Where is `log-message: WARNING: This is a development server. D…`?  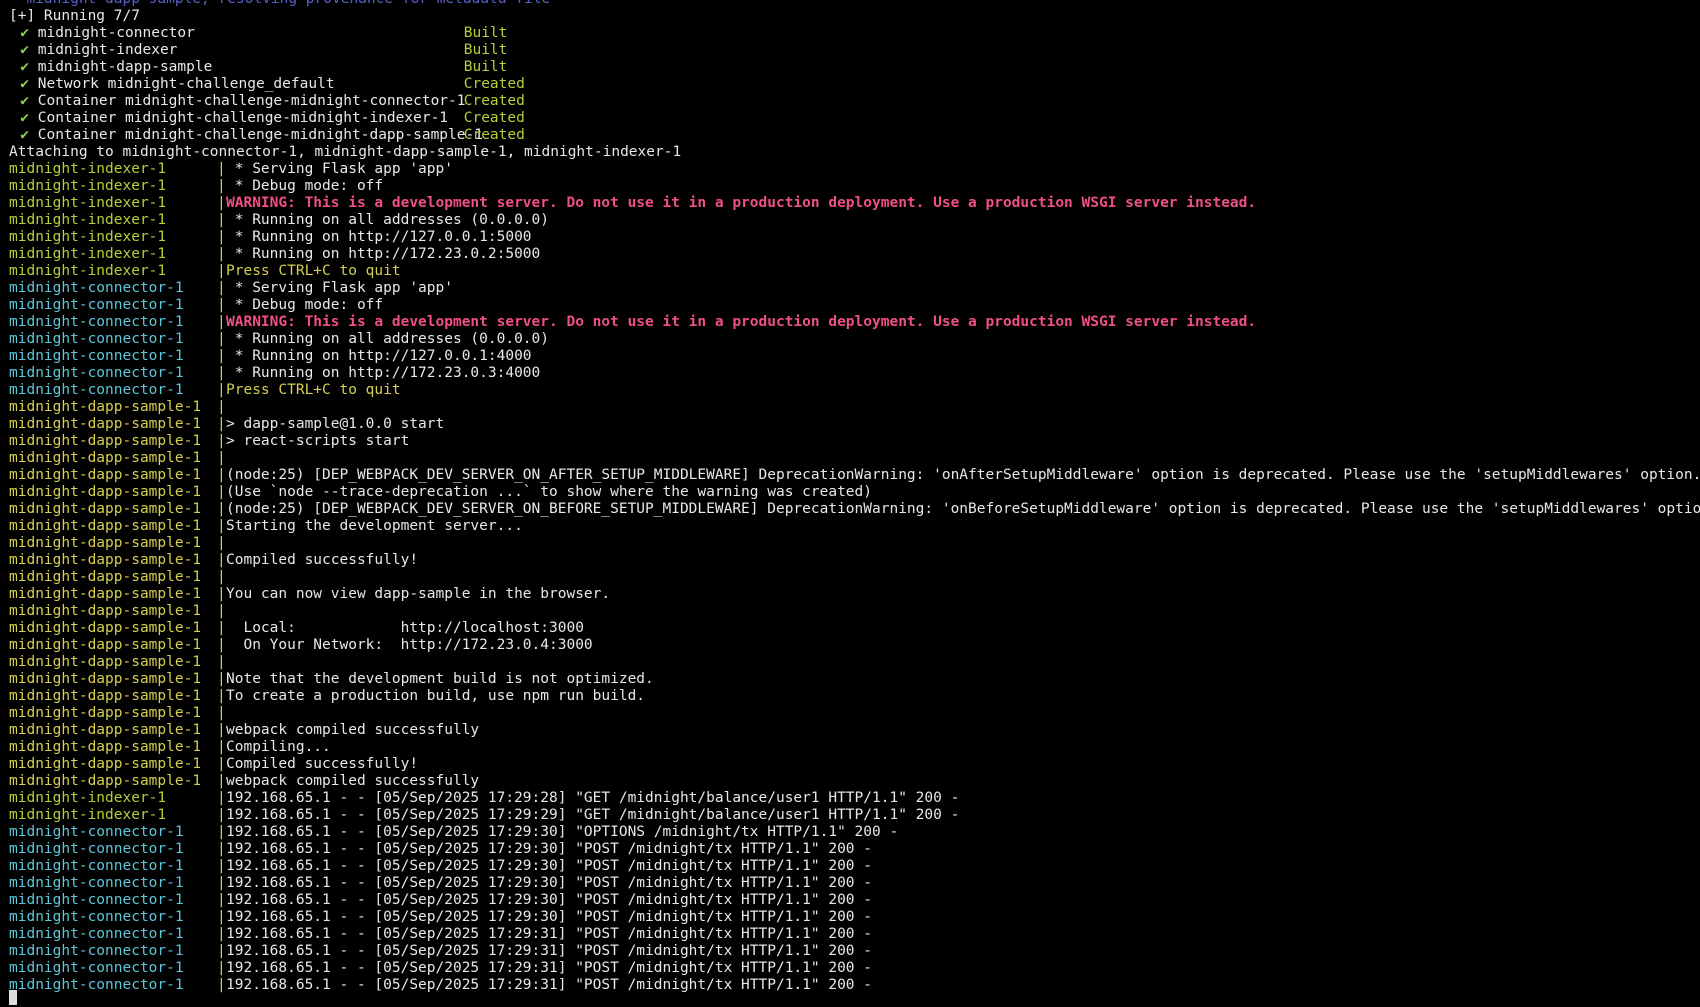
log-message: WARNING: This is a development server. D… is located at coordinates (741, 322).